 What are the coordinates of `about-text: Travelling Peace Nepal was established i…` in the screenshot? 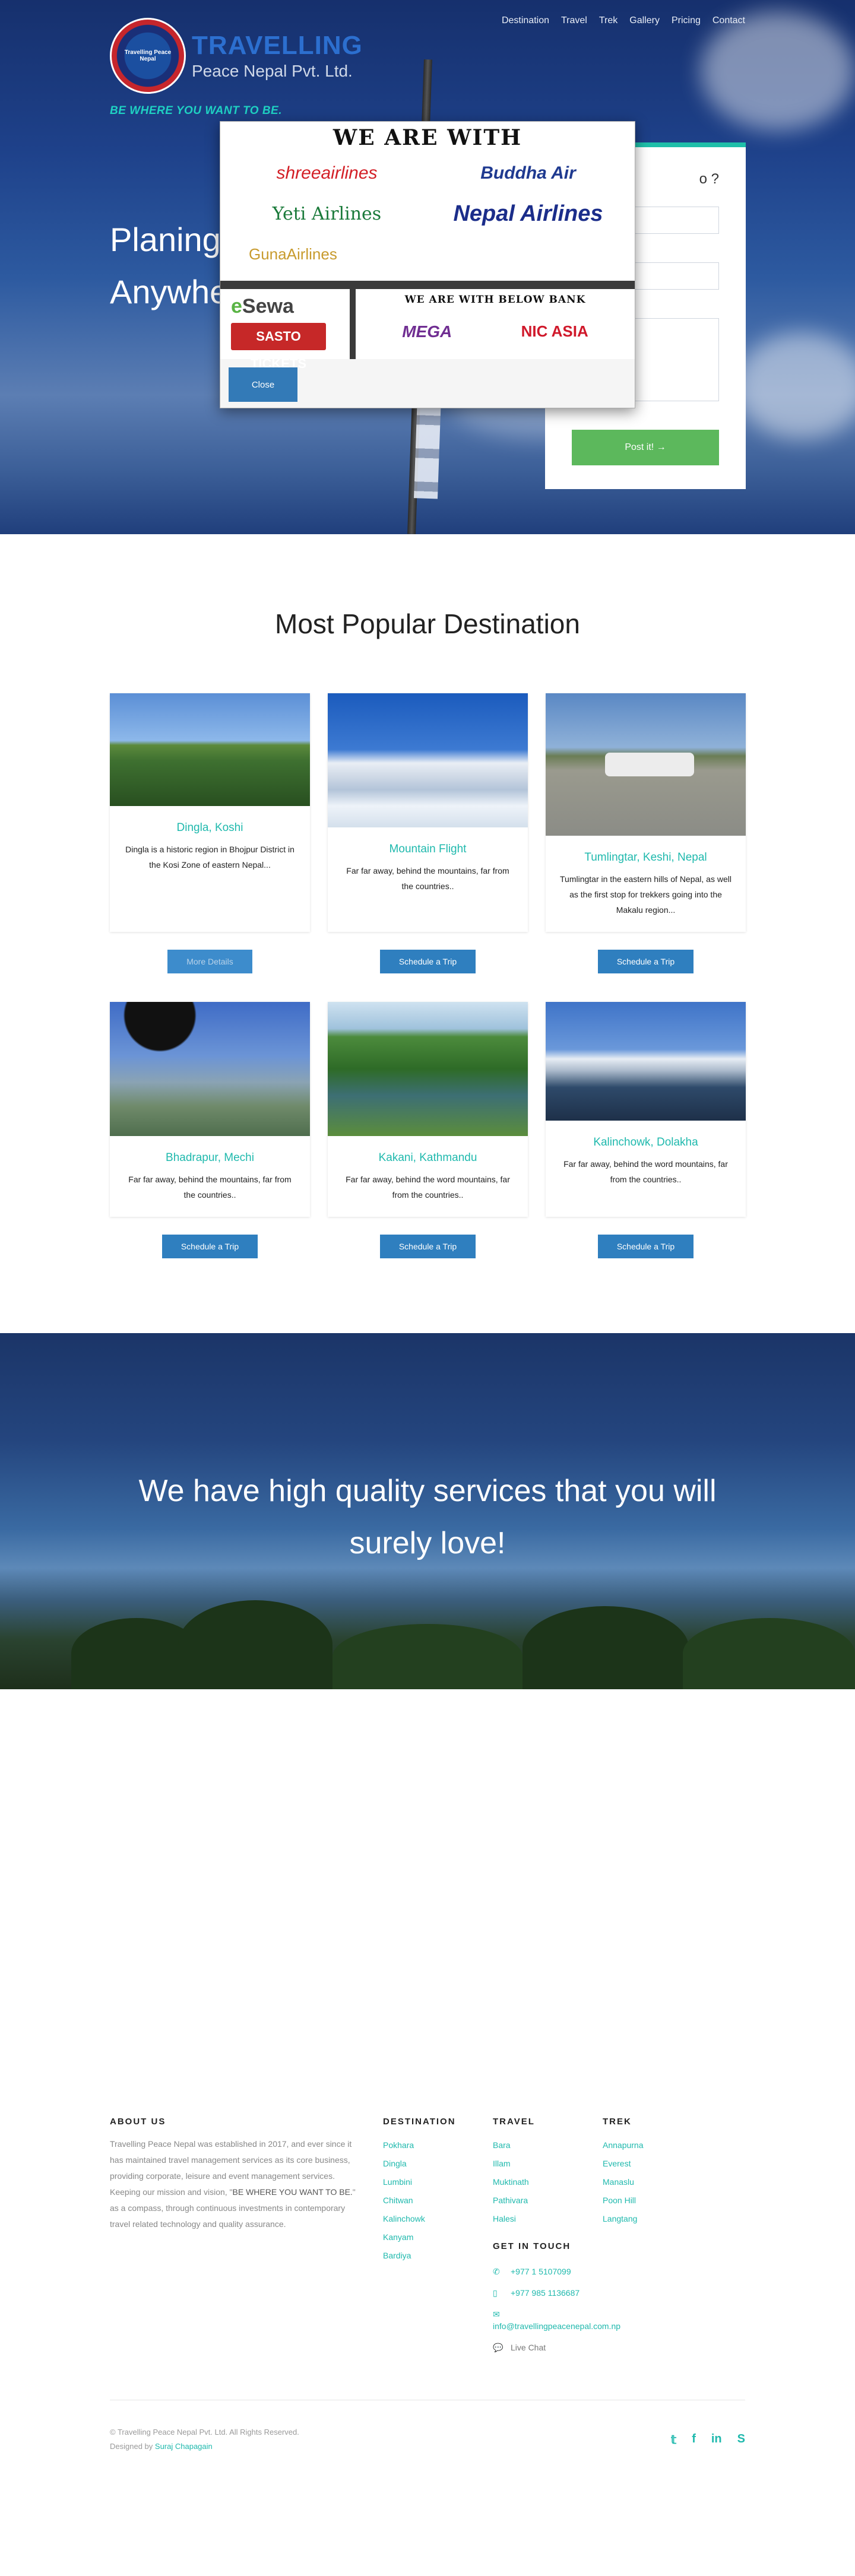 It's located at (233, 2184).